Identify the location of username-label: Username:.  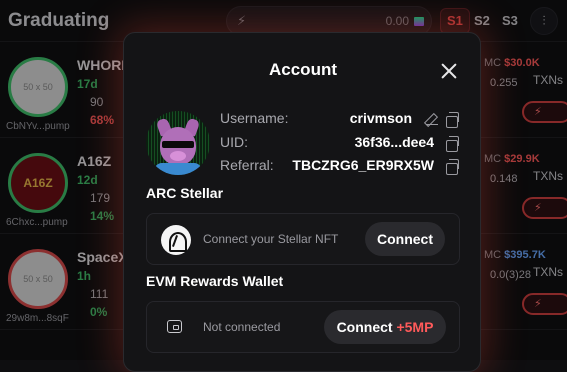
(254, 118).